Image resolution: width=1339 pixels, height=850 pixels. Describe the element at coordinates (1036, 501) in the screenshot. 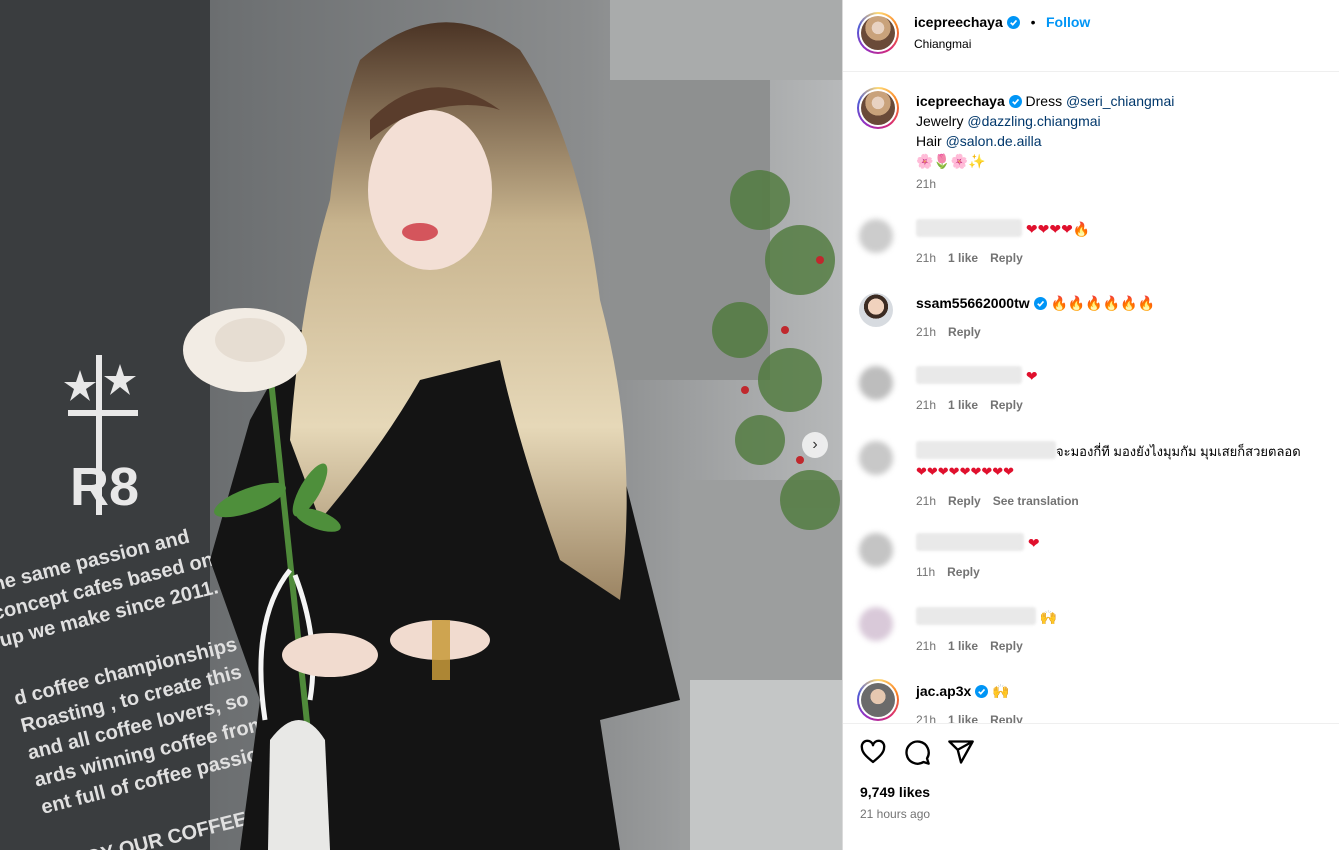

I see `see-translation-button: See translation` at that location.